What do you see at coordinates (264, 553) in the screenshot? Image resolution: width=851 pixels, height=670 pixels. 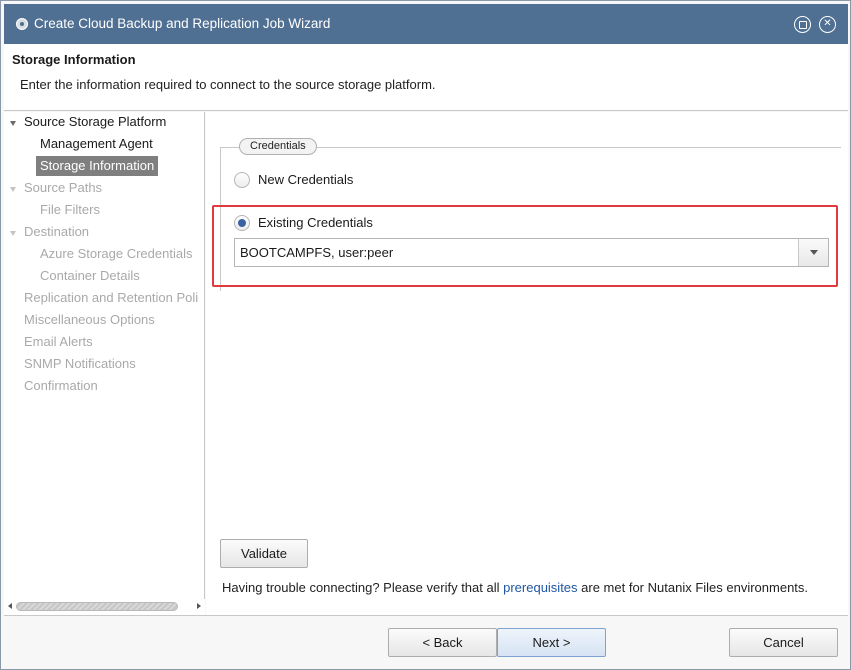 I see `validate-button: Validate` at bounding box center [264, 553].